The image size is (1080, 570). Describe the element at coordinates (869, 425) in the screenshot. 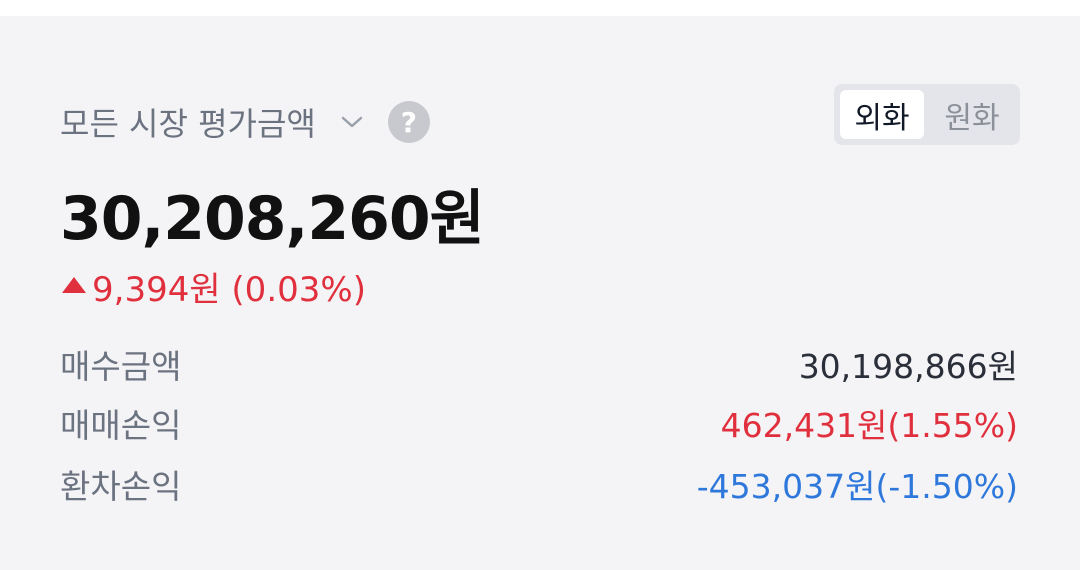

I see `detail-value: 462,431원(1.55%)` at that location.